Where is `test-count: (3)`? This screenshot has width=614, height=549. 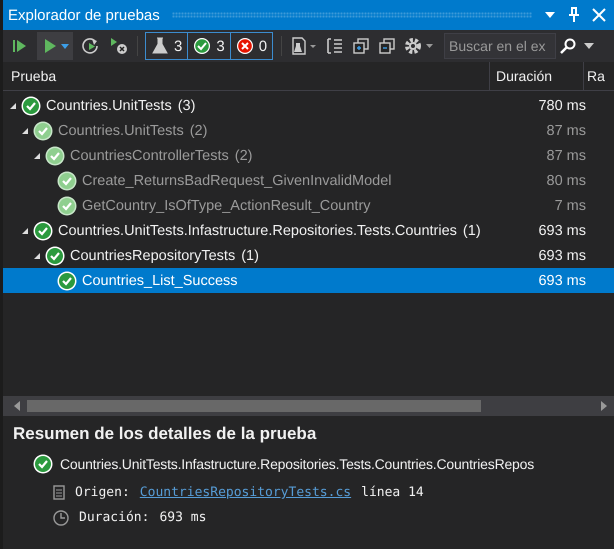 test-count: (3) is located at coordinates (187, 106).